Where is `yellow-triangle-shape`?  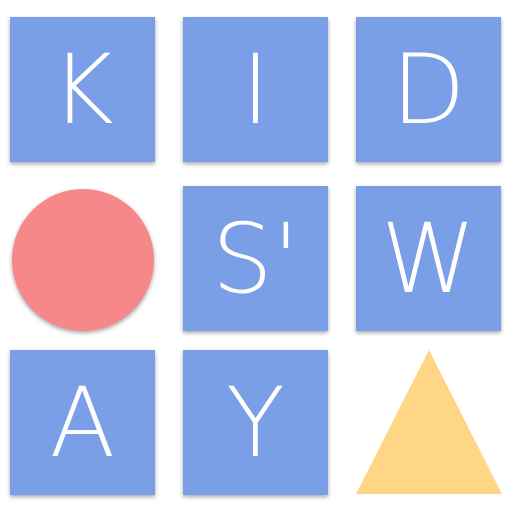
yellow-triangle-shape is located at coordinates (429, 422).